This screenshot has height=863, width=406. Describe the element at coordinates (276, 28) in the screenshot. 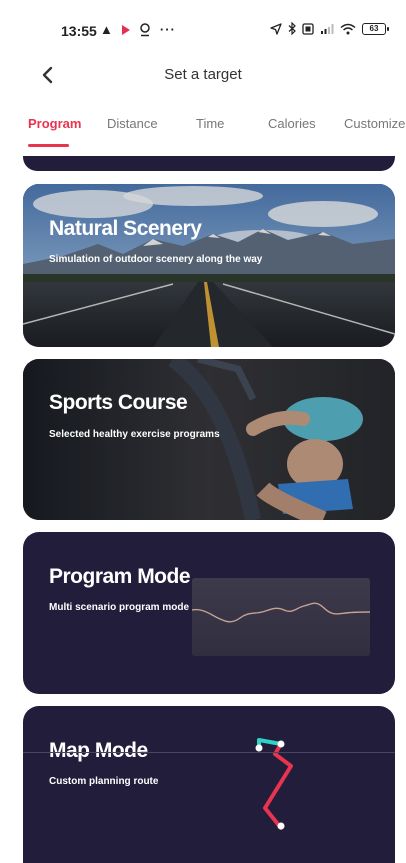

I see `navigation-icon` at that location.